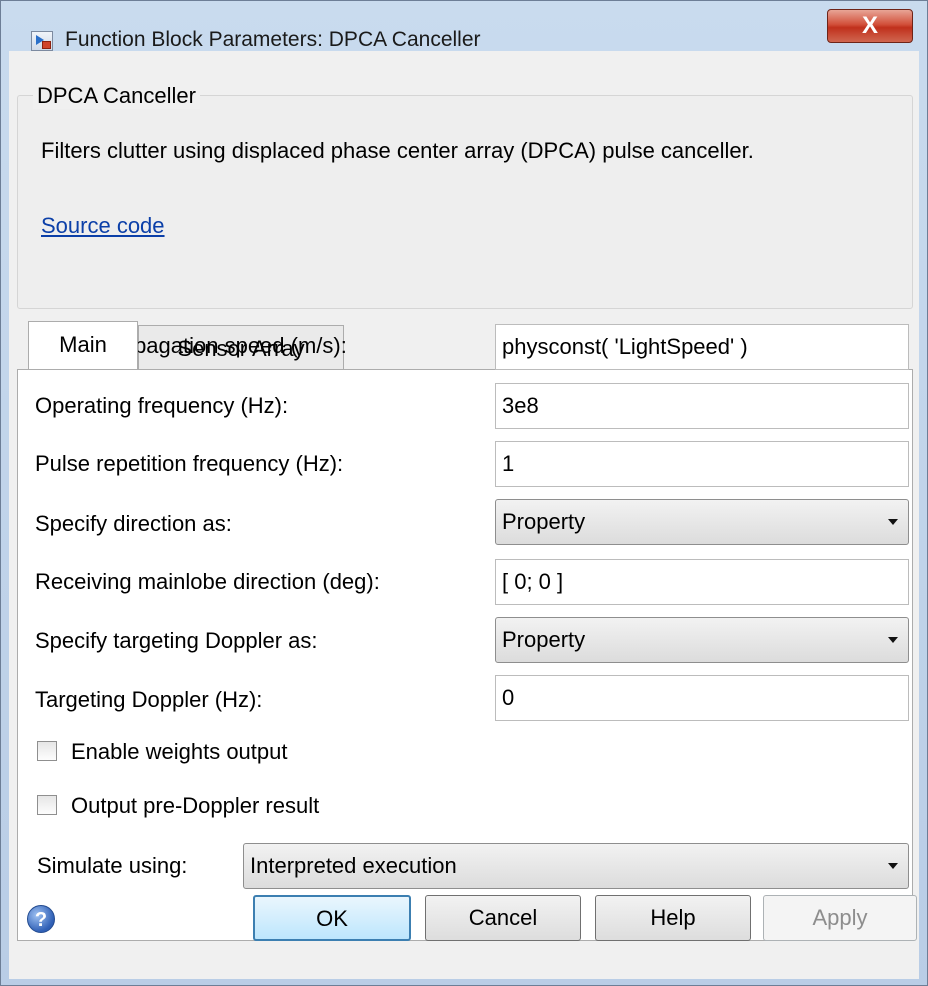  Describe the element at coordinates (41, 919) in the screenshot. I see `help-icon: ?` at that location.